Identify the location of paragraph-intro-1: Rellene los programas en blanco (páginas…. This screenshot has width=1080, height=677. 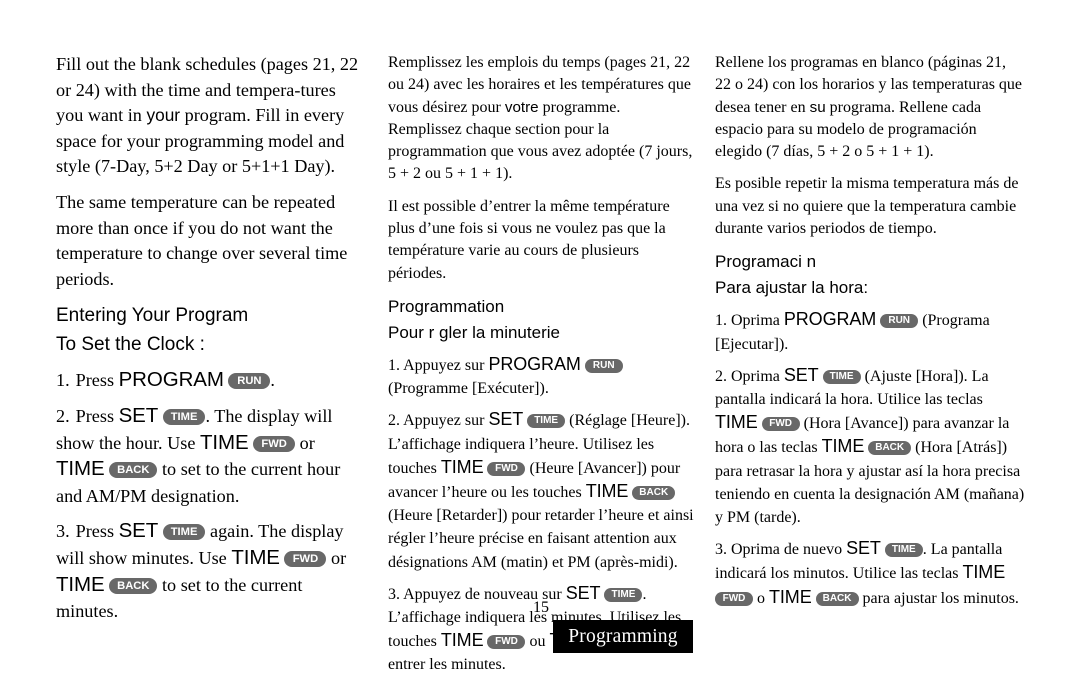
(870, 107).